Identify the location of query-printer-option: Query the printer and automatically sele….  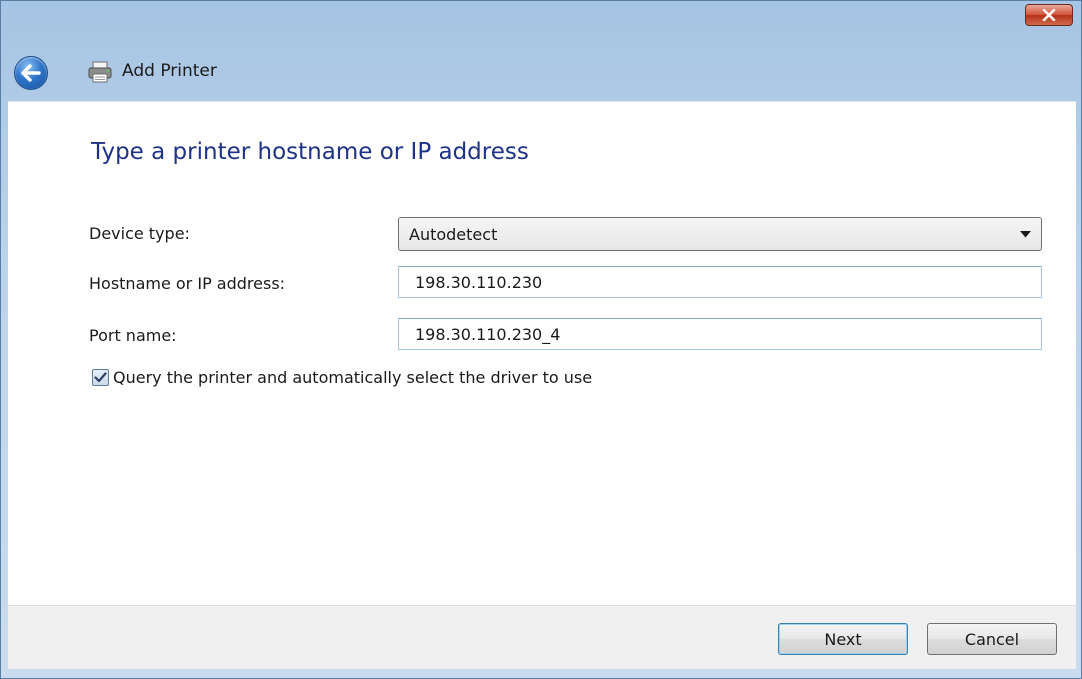
(342, 377).